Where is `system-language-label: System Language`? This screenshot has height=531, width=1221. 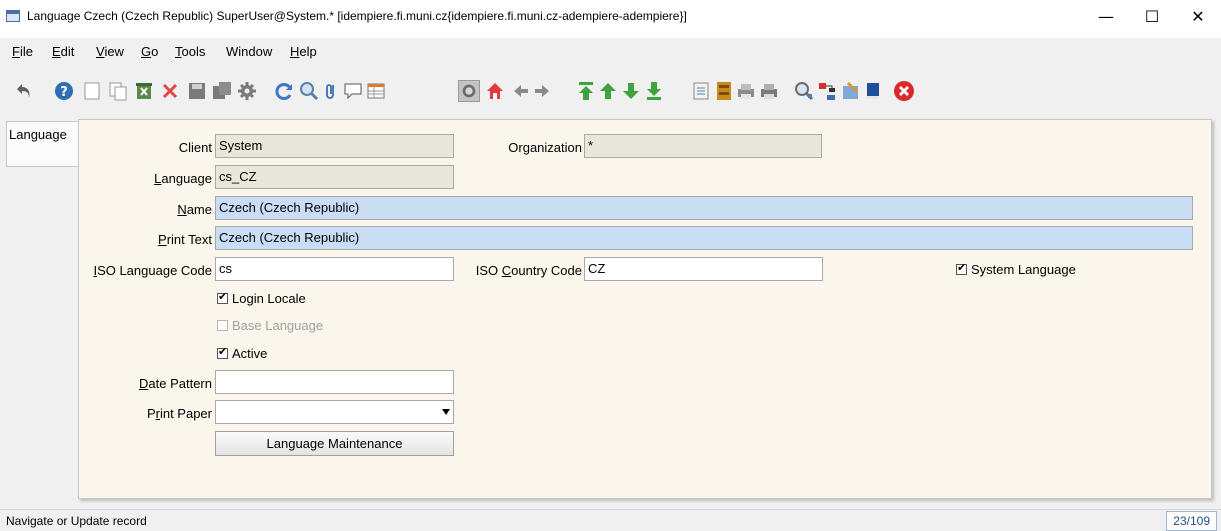
system-language-label: System Language is located at coordinates (1023, 269).